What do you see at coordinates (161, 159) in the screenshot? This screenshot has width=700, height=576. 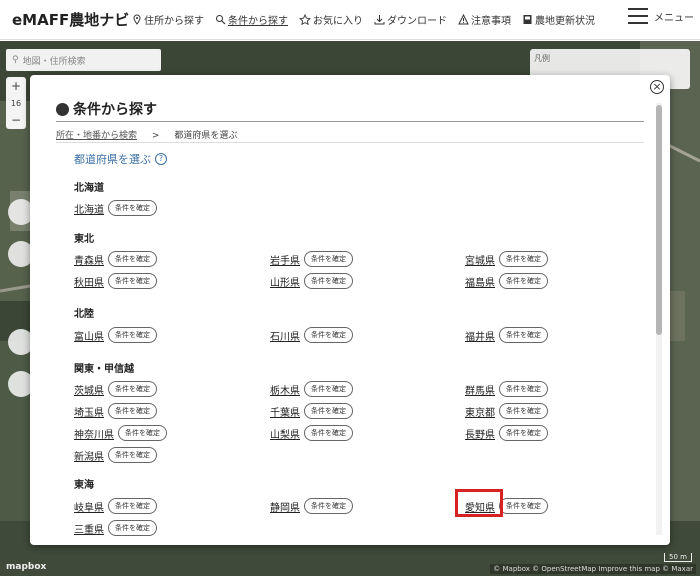 I see `help-icon: ?` at bounding box center [161, 159].